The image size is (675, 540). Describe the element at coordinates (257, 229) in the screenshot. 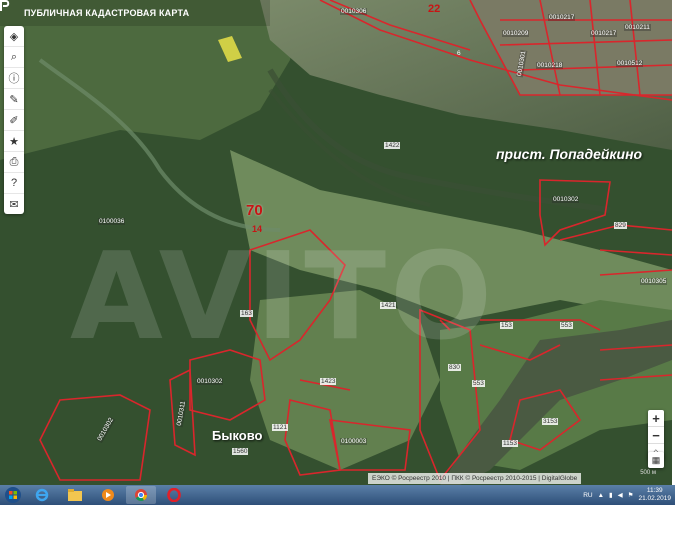

I see `map-label: 14` at that location.